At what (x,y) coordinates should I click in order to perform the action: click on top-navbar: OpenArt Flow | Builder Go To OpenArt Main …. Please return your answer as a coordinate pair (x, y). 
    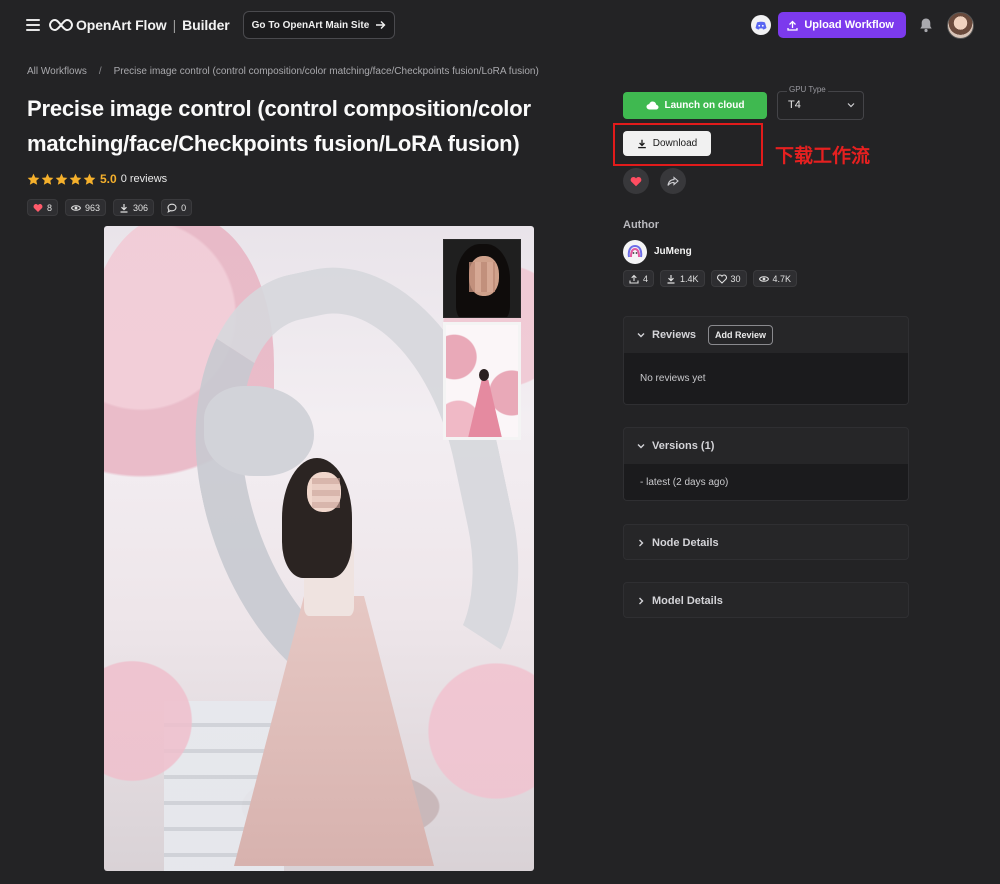
    Looking at the image, I should click on (500, 25).